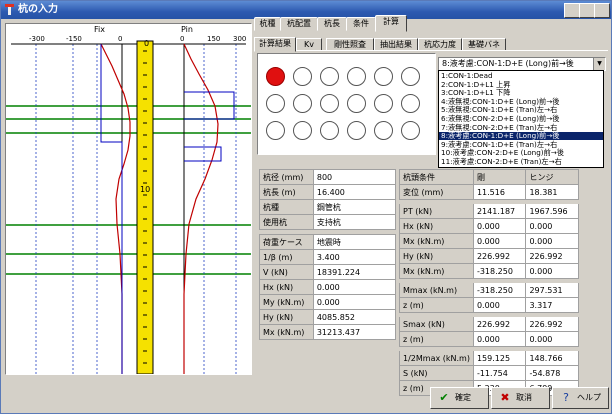 The image size is (612, 414). What do you see at coordinates (589, 397) in the screenshot?
I see `help-label: ヘルプ(H)` at bounding box center [589, 397].